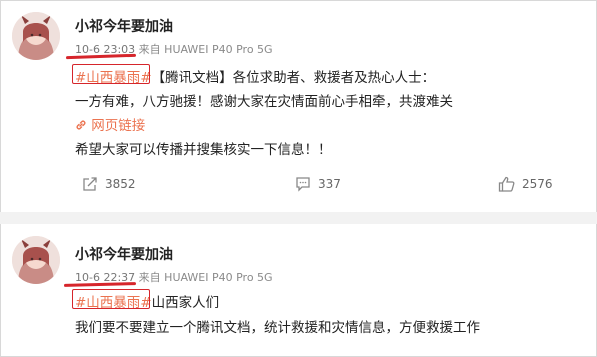 The image size is (597, 357). Describe the element at coordinates (303, 184) in the screenshot. I see `comment-icon` at that location.